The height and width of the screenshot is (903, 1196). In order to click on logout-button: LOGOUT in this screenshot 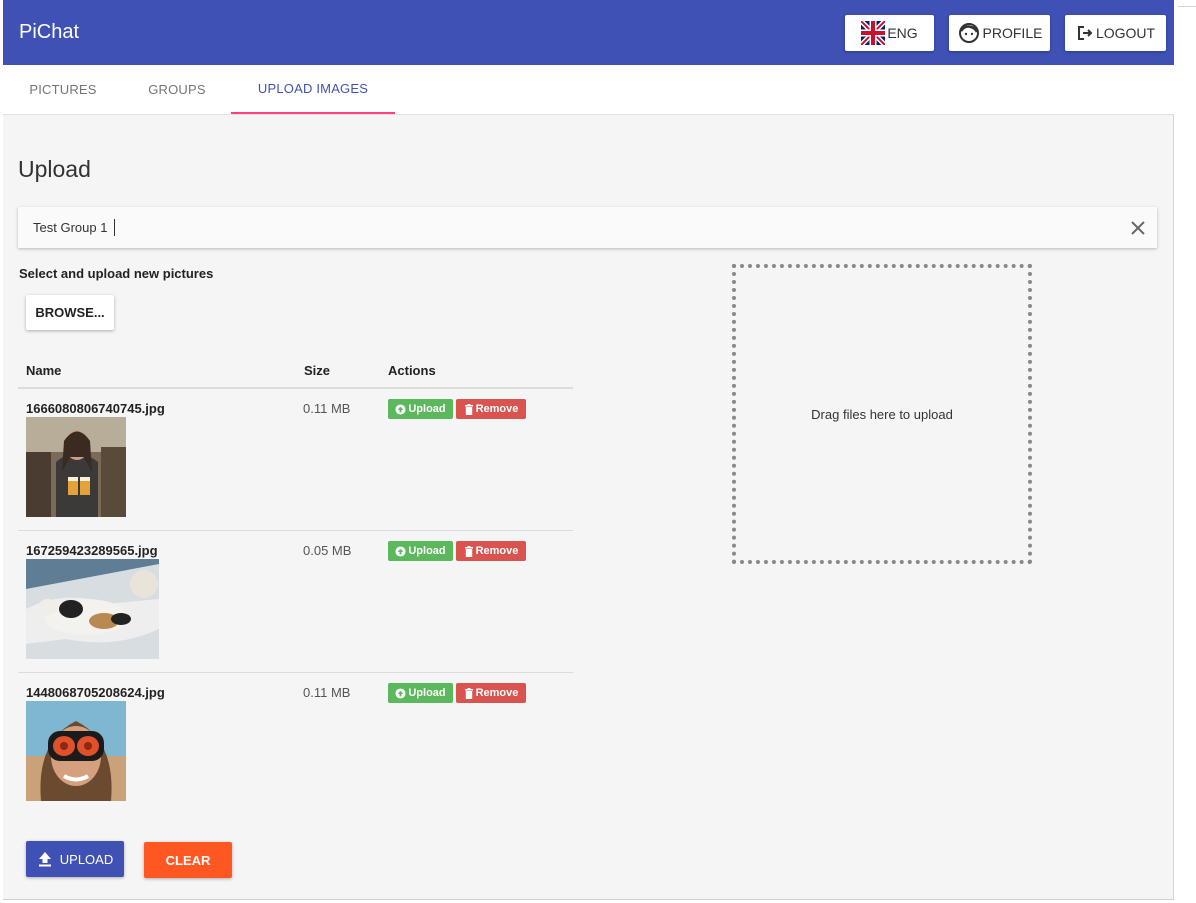, I will do `click(1115, 33)`.